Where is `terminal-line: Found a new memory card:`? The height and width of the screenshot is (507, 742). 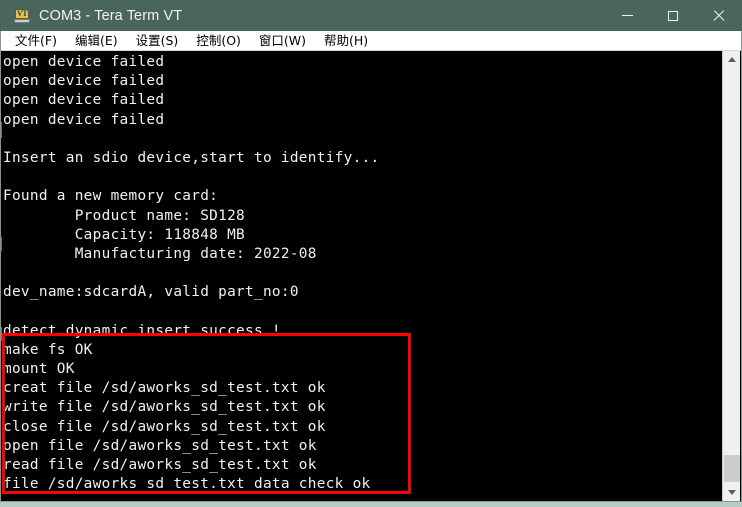
terminal-line: Found a new memory card: is located at coordinates (111, 196).